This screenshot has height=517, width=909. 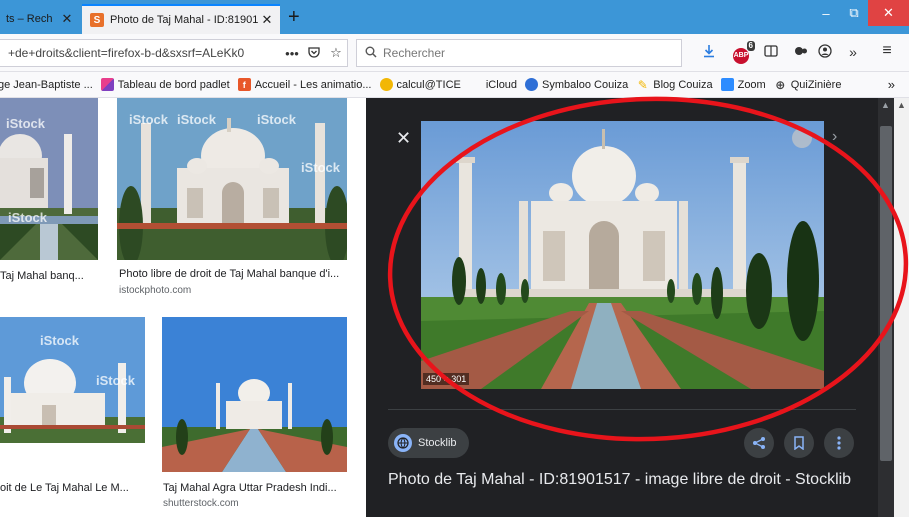 What do you see at coordinates (201, 503) in the screenshot?
I see `result-source-4: shutterstock.com` at bounding box center [201, 503].